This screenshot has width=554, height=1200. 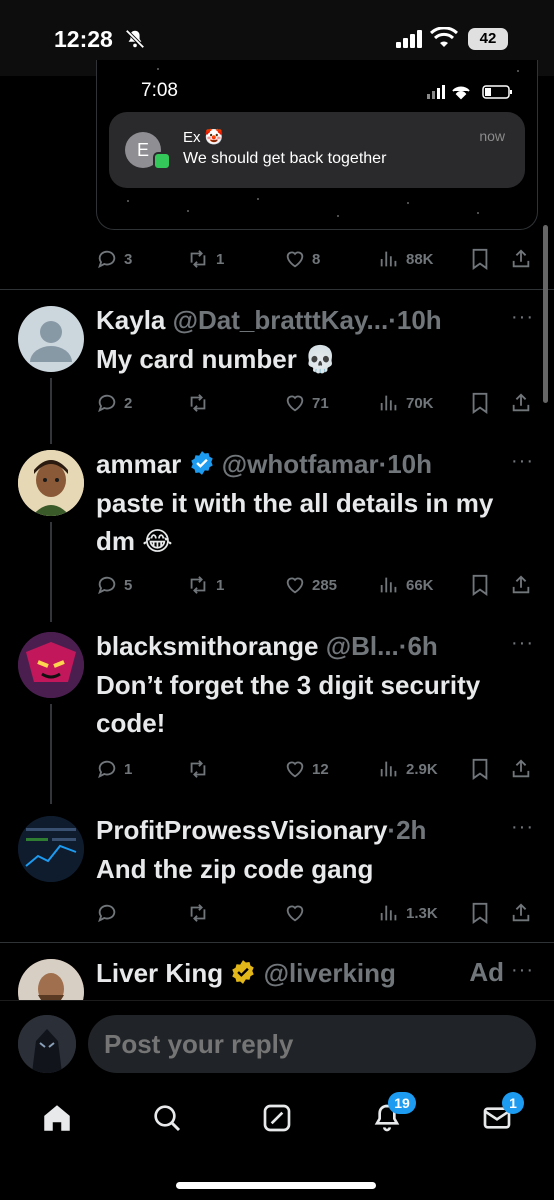 I want to click on tweet-action-bar: 1 12 2.9K, so click(x=316, y=769).